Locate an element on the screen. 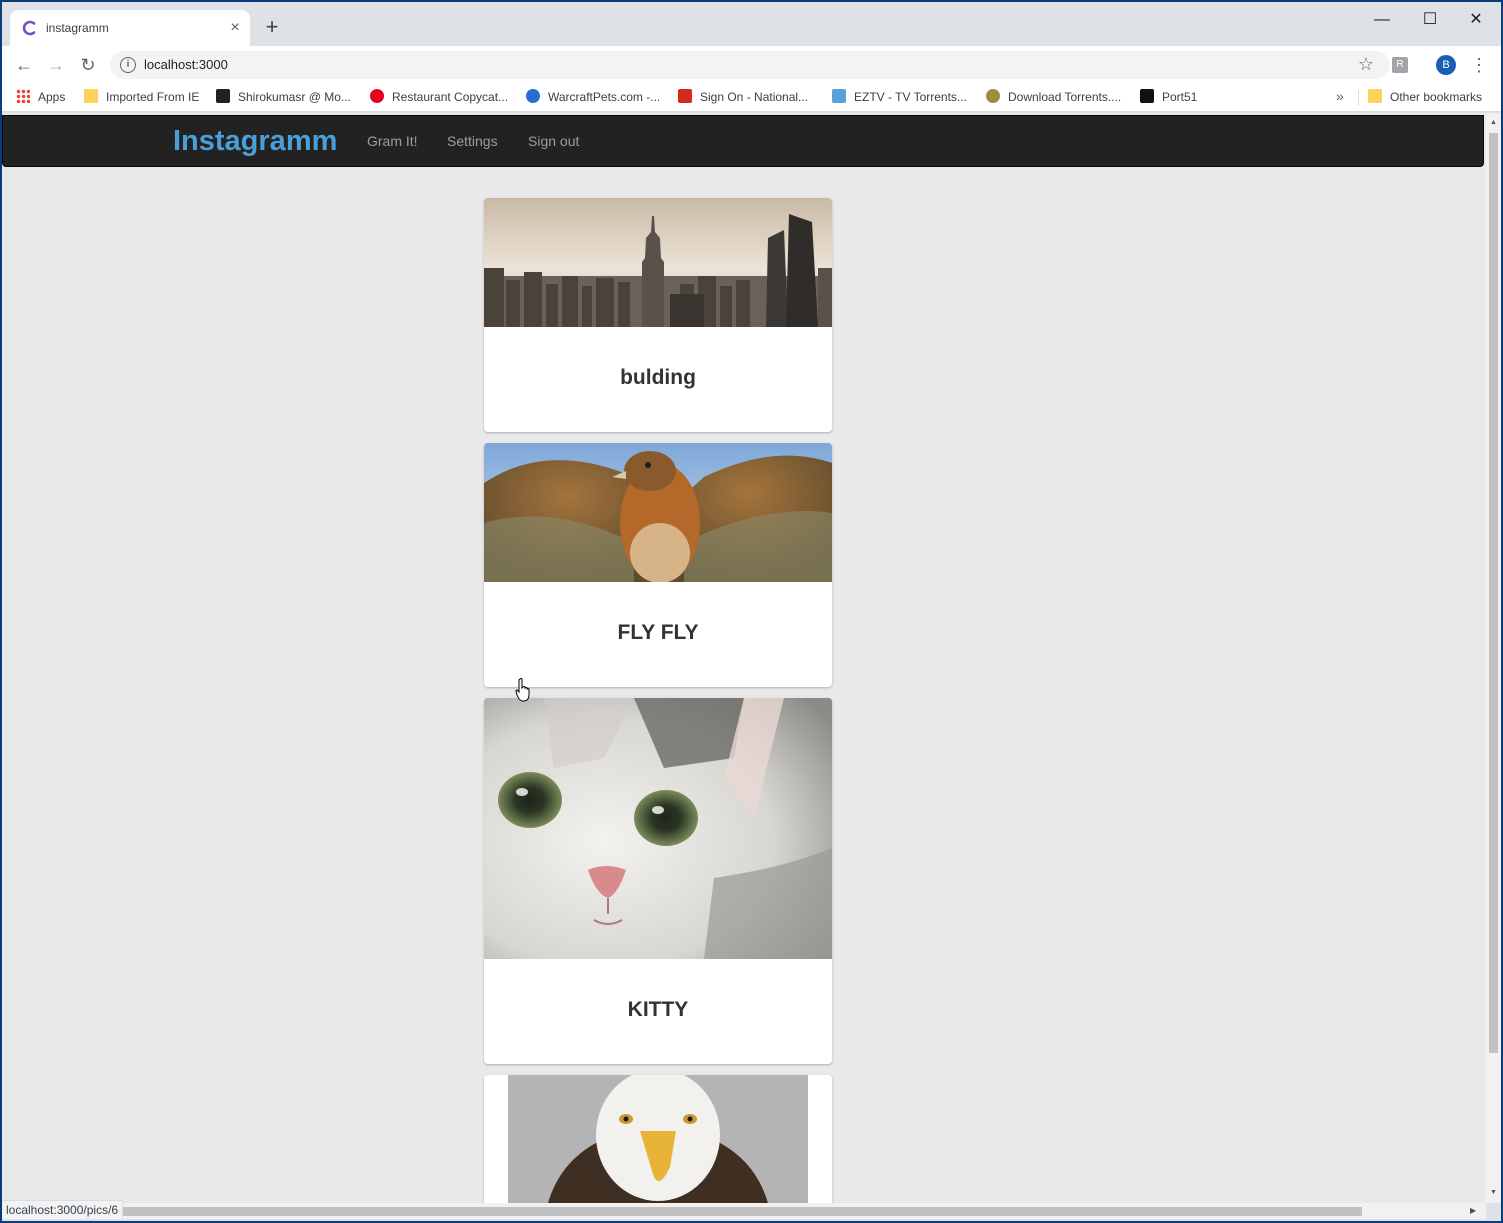  kitten-photo is located at coordinates (658, 828).